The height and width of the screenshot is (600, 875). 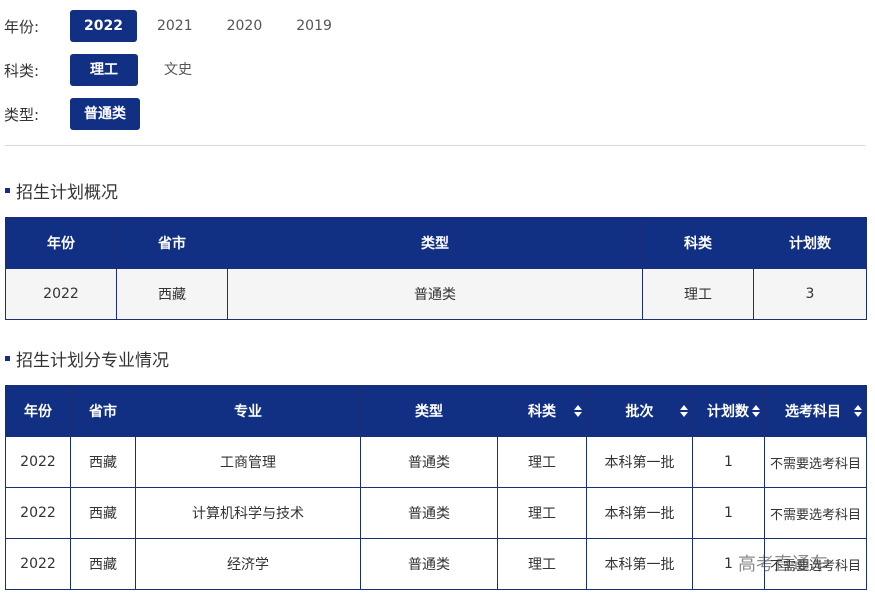 I want to click on overview-section-title: 招生计划概况, so click(x=61, y=190).